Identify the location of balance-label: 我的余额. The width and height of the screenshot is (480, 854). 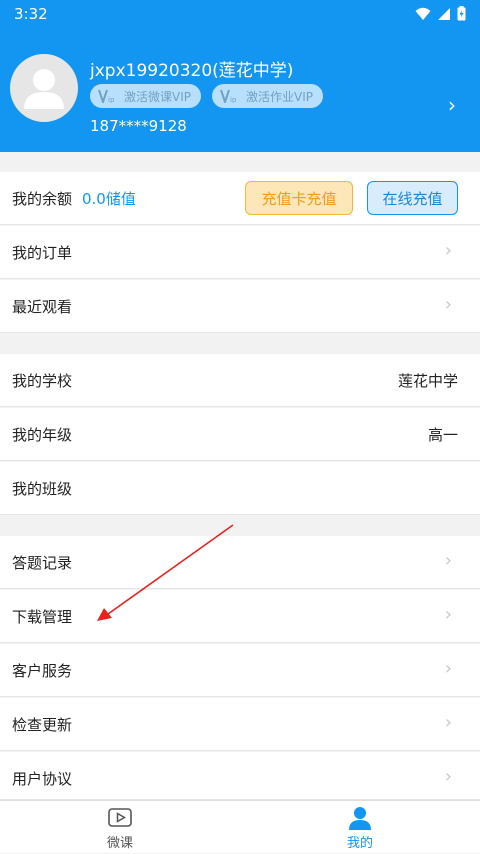
(42, 199).